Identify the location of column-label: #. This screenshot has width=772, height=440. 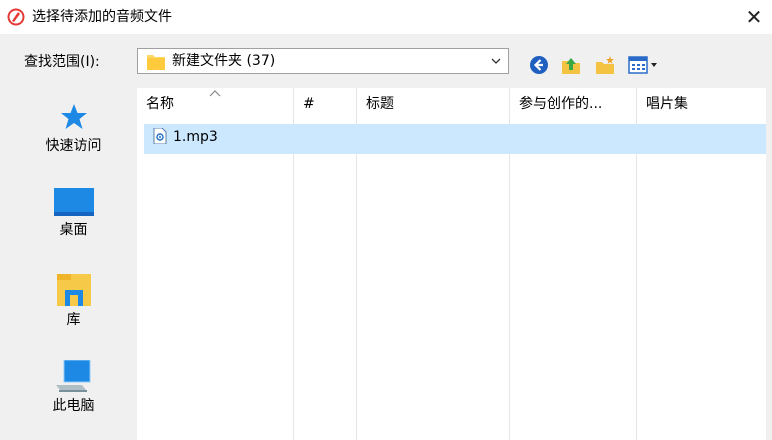
(309, 104).